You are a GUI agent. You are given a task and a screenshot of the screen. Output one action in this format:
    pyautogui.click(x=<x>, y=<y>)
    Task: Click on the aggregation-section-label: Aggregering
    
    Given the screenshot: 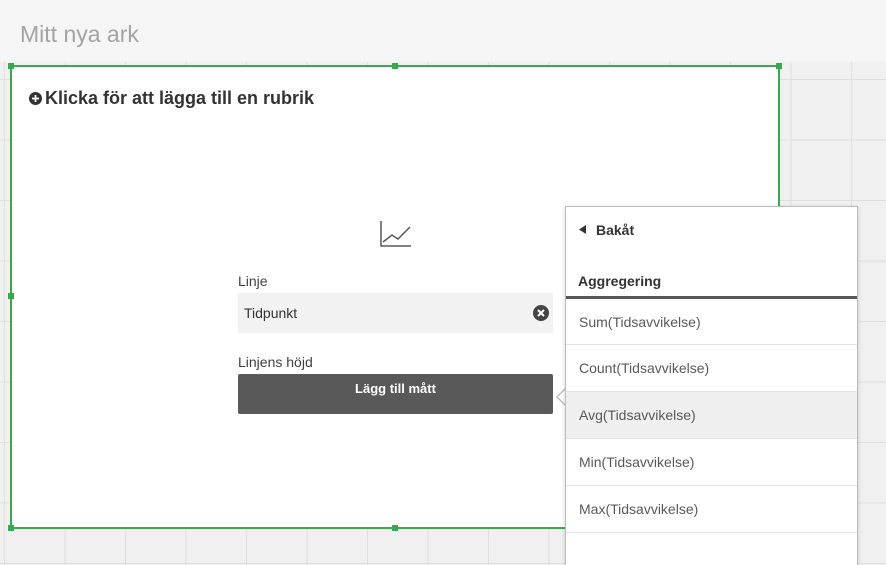 What is the action you would take?
    pyautogui.click(x=620, y=281)
    